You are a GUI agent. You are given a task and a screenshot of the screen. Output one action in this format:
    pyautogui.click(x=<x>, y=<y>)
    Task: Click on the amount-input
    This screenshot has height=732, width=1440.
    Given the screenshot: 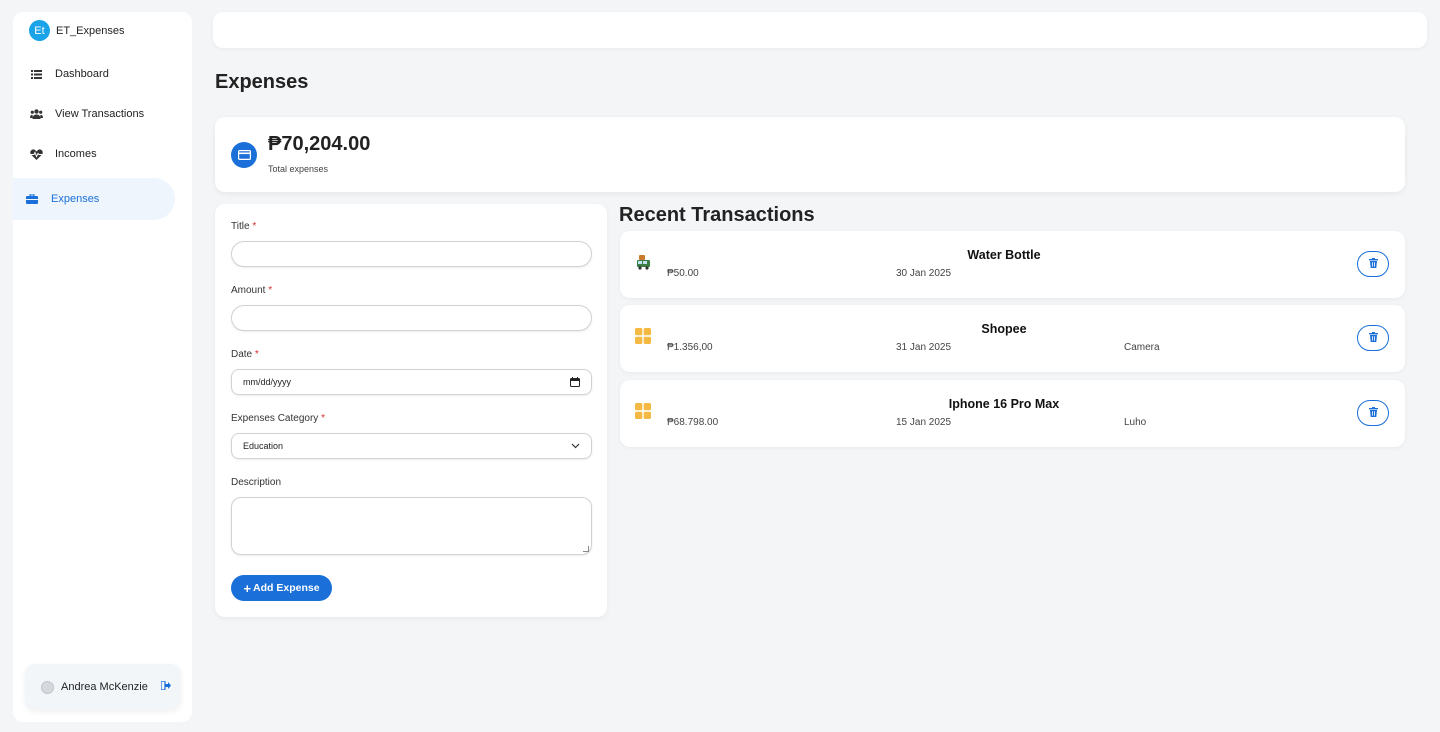 What is the action you would take?
    pyautogui.click(x=411, y=318)
    